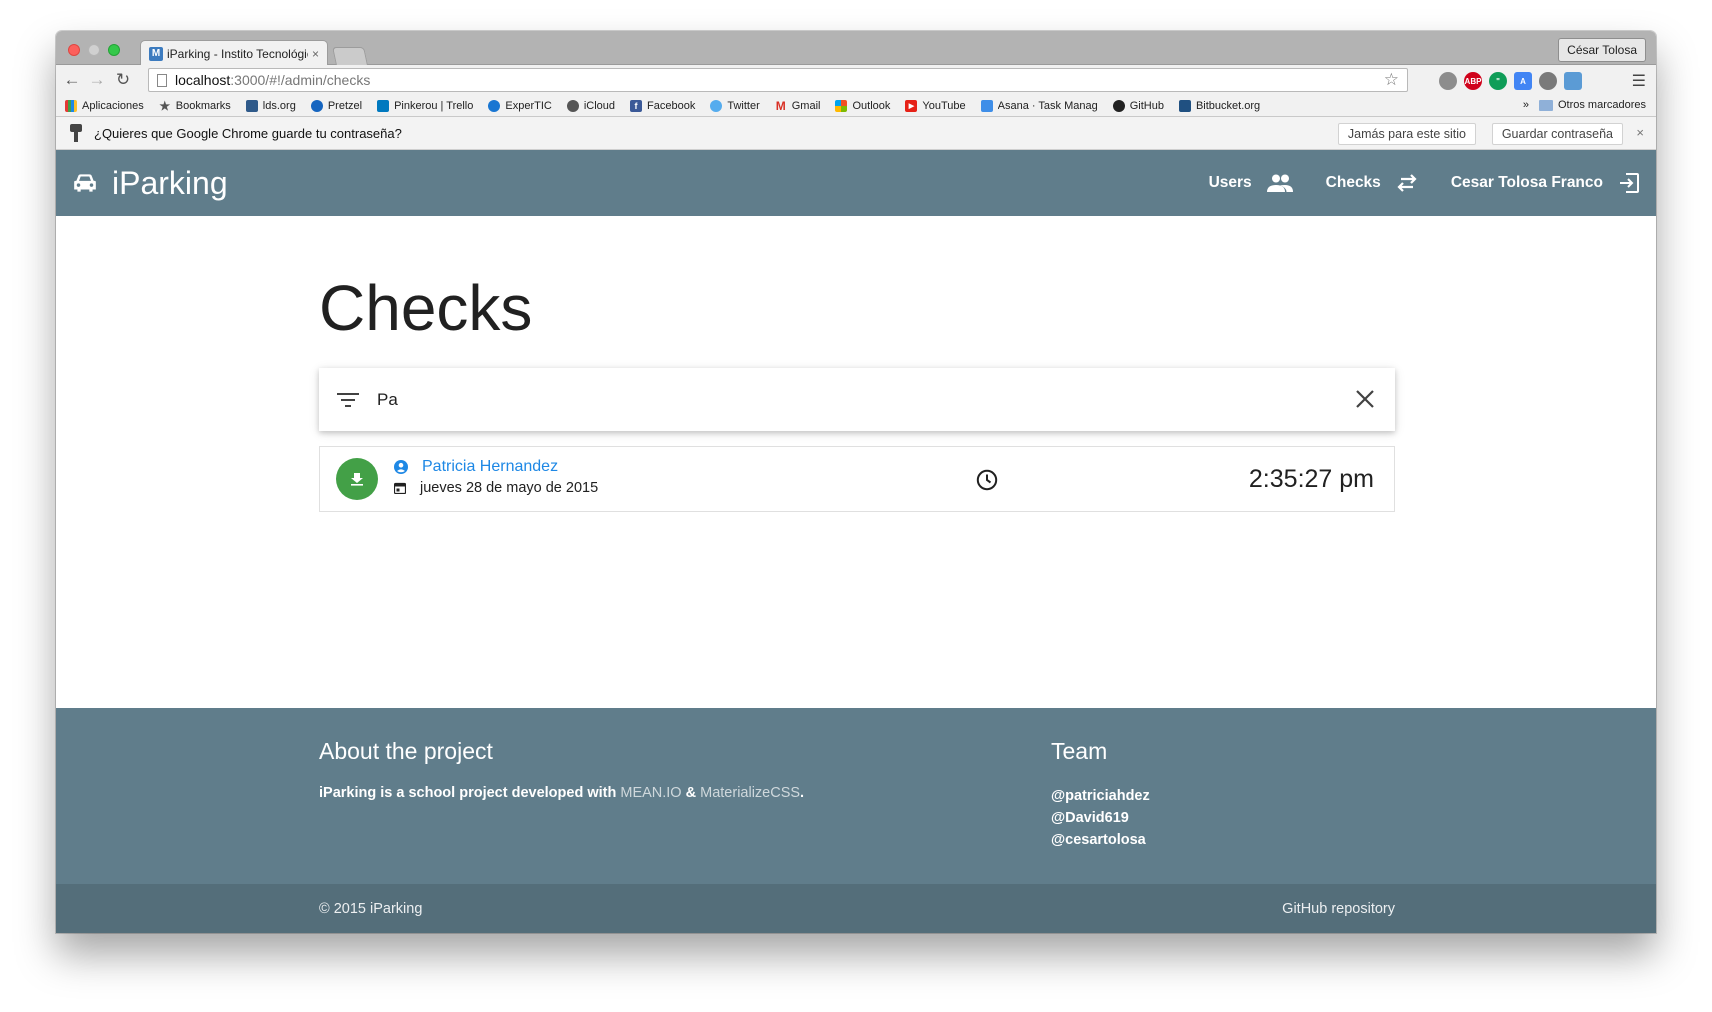 The height and width of the screenshot is (1012, 1712). I want to click on bookmark-asana: Asana · Task Manag, so click(1039, 105).